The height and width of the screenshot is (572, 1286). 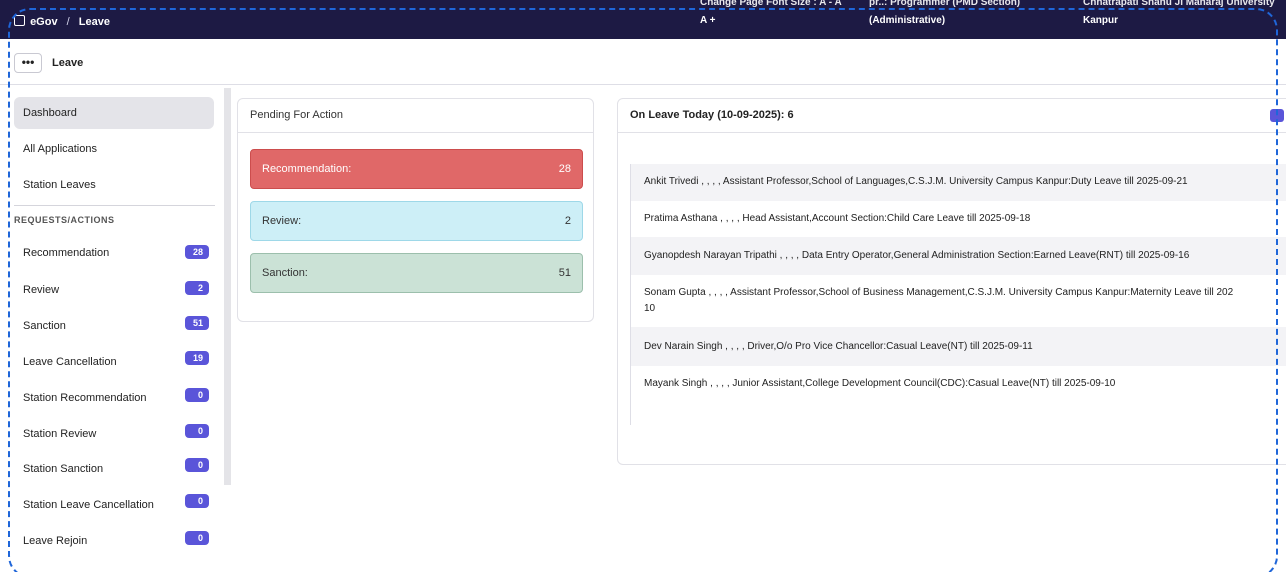 I want to click on sidebar-item-review: Review, so click(x=114, y=290).